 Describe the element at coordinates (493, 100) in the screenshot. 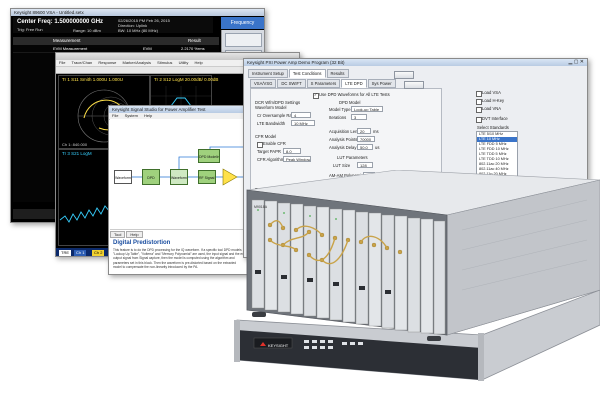

I see `load-hkey-label: Load H-Key` at that location.